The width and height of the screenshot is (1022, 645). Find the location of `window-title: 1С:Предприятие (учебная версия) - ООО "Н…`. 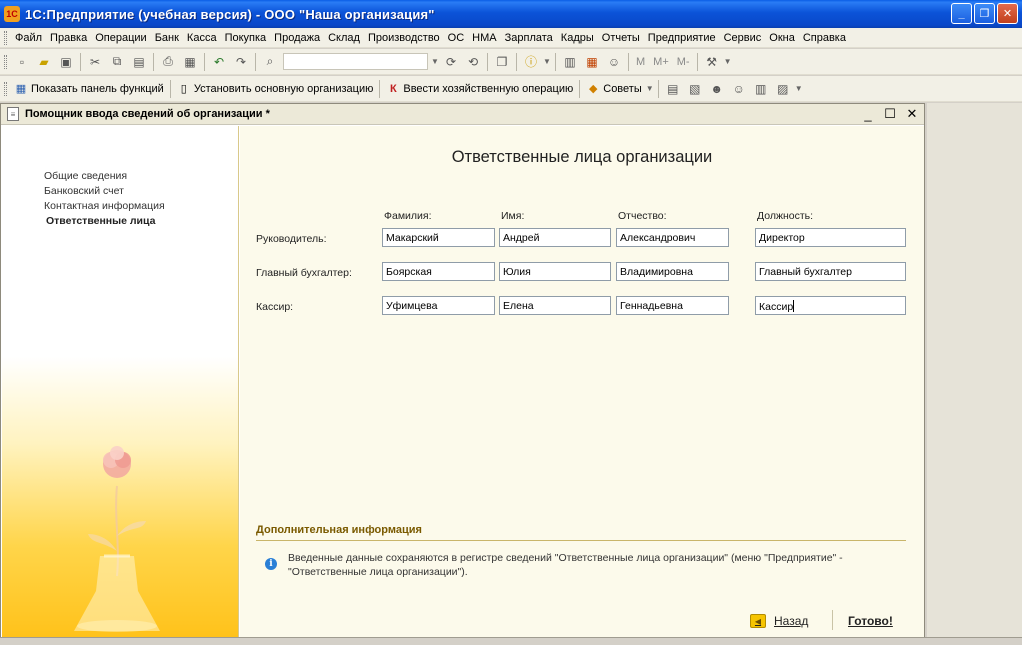

window-title: 1С:Предприятие (учебная версия) - ООО "Н… is located at coordinates (230, 14).